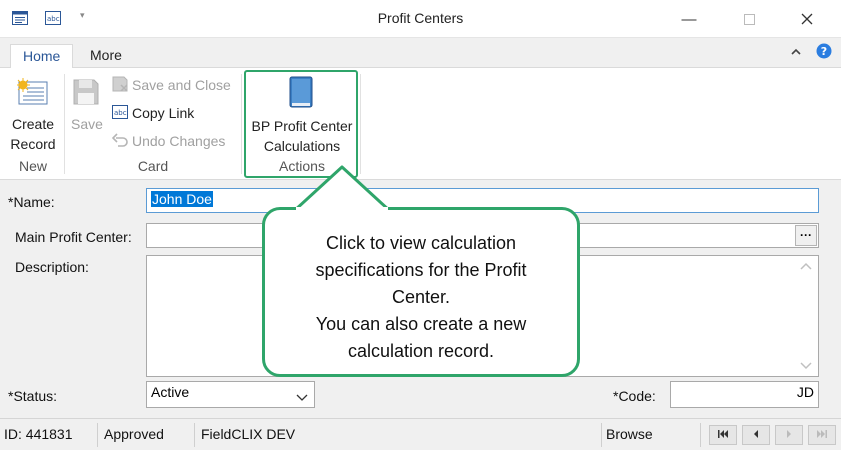 This screenshot has height=450, width=841. I want to click on last-record-icon, so click(822, 435).